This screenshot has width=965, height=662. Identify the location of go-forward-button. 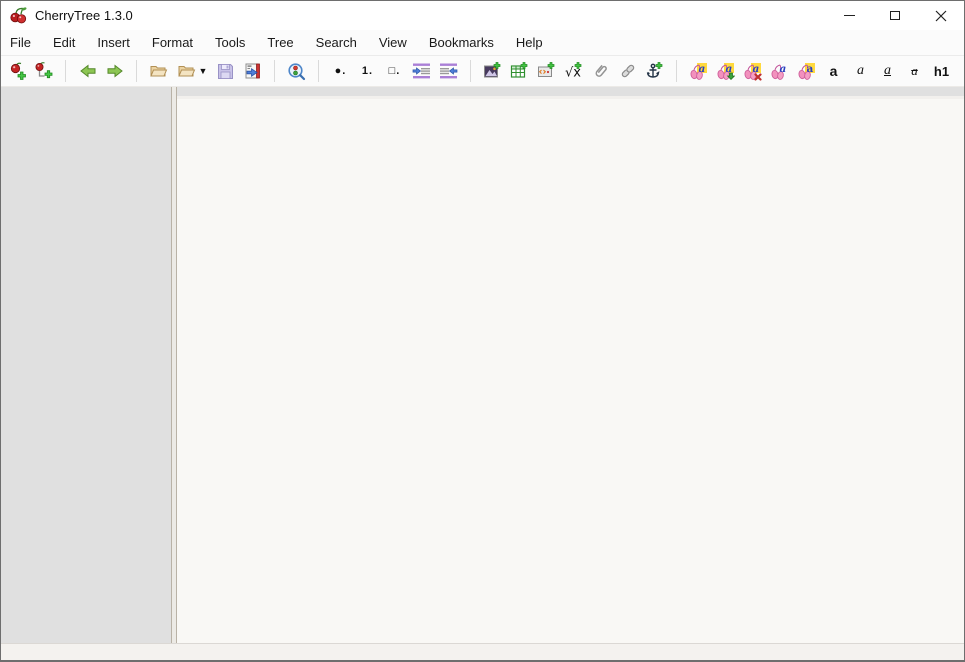
(114, 71).